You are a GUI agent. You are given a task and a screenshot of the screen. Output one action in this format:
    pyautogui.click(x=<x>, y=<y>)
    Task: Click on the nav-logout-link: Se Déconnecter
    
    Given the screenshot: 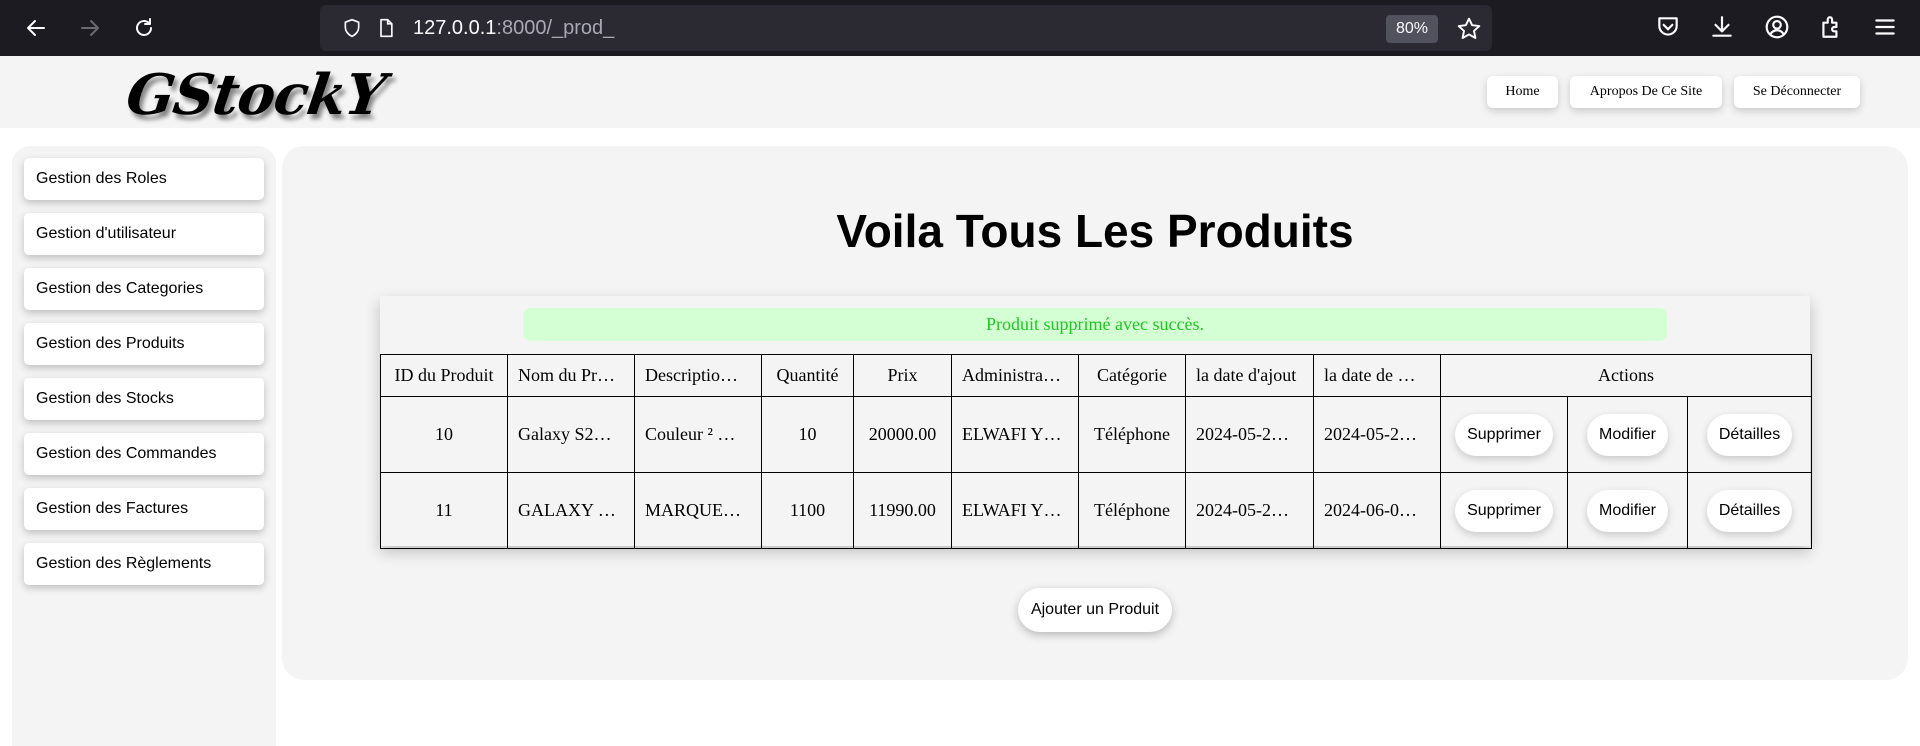 What is the action you would take?
    pyautogui.click(x=1797, y=92)
    